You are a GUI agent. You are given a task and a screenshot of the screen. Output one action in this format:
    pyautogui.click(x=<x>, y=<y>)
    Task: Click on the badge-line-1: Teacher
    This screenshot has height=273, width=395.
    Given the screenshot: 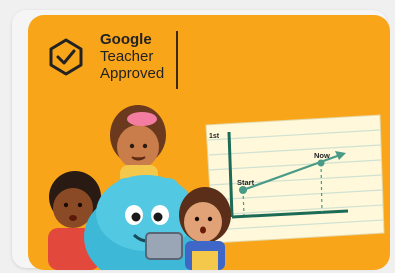 What is the action you would take?
    pyautogui.click(x=127, y=56)
    